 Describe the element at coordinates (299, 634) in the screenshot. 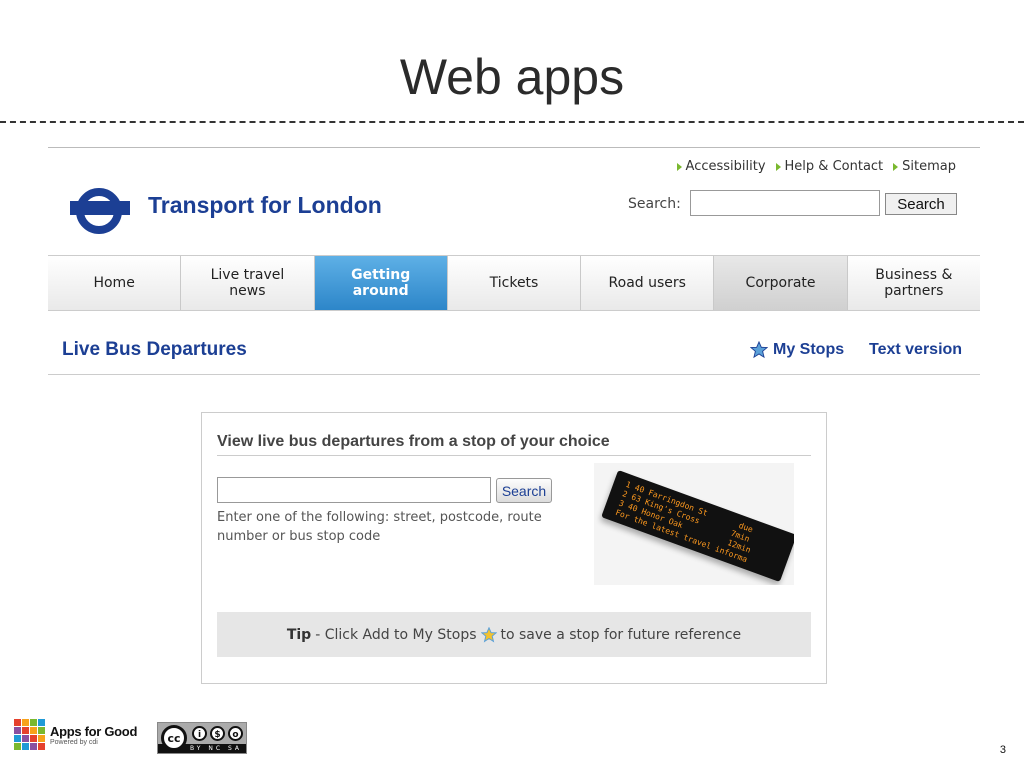

I see `tip-label: Tip` at that location.